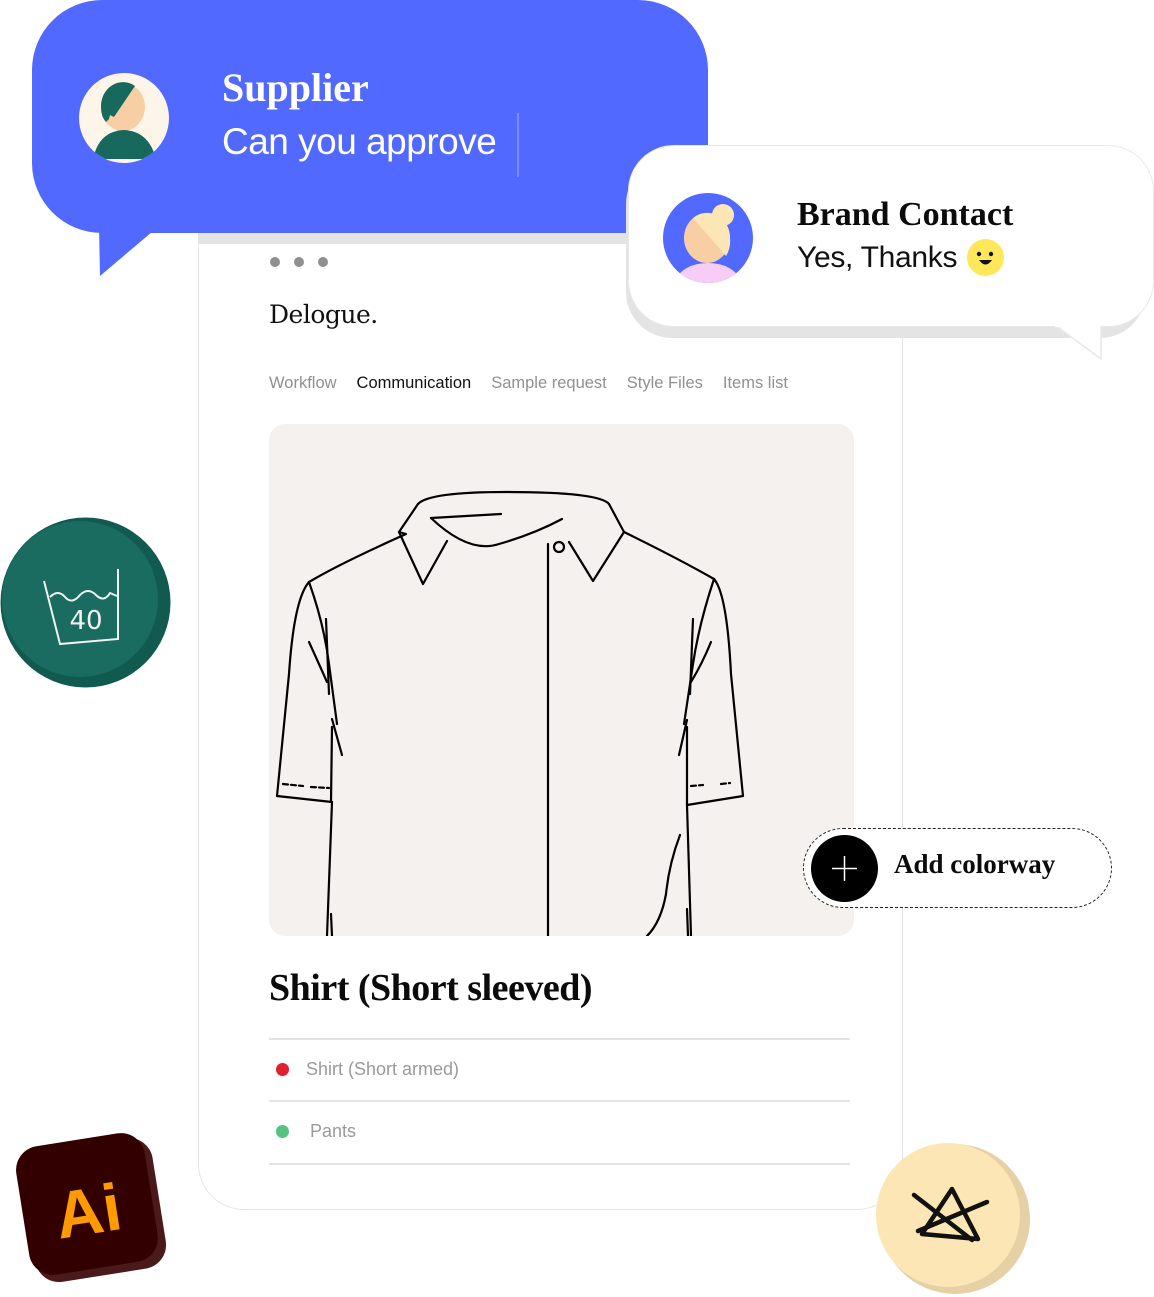 The height and width of the screenshot is (1297, 1154). I want to click on supplier-avatar, so click(124, 118).